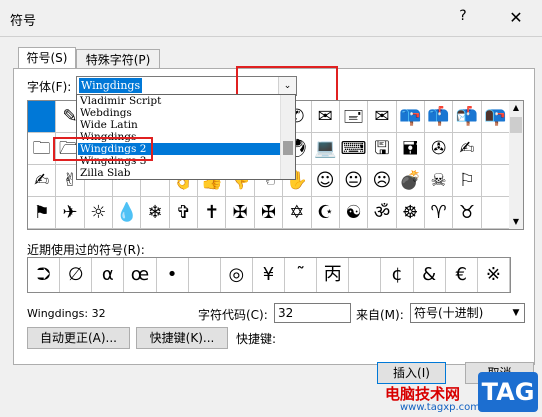 The image size is (542, 417). I want to click on scroll-up-icon: ▲, so click(516, 108).